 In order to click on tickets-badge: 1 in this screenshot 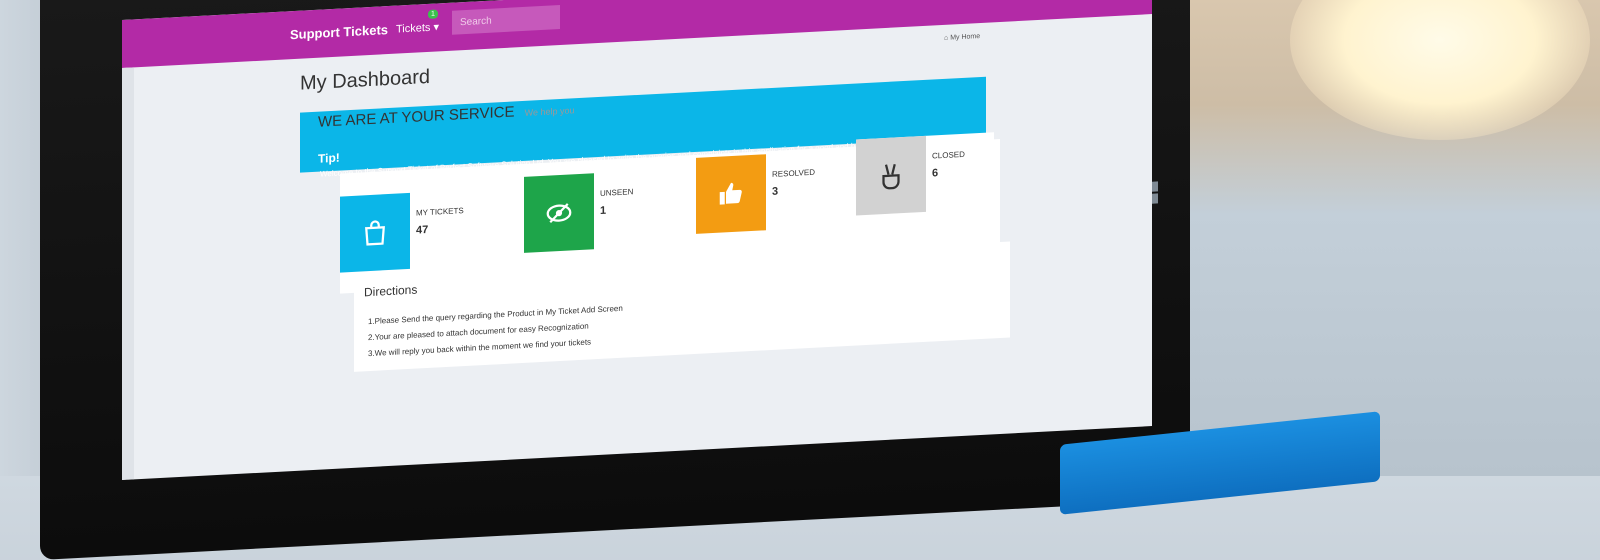, I will do `click(433, 14)`.